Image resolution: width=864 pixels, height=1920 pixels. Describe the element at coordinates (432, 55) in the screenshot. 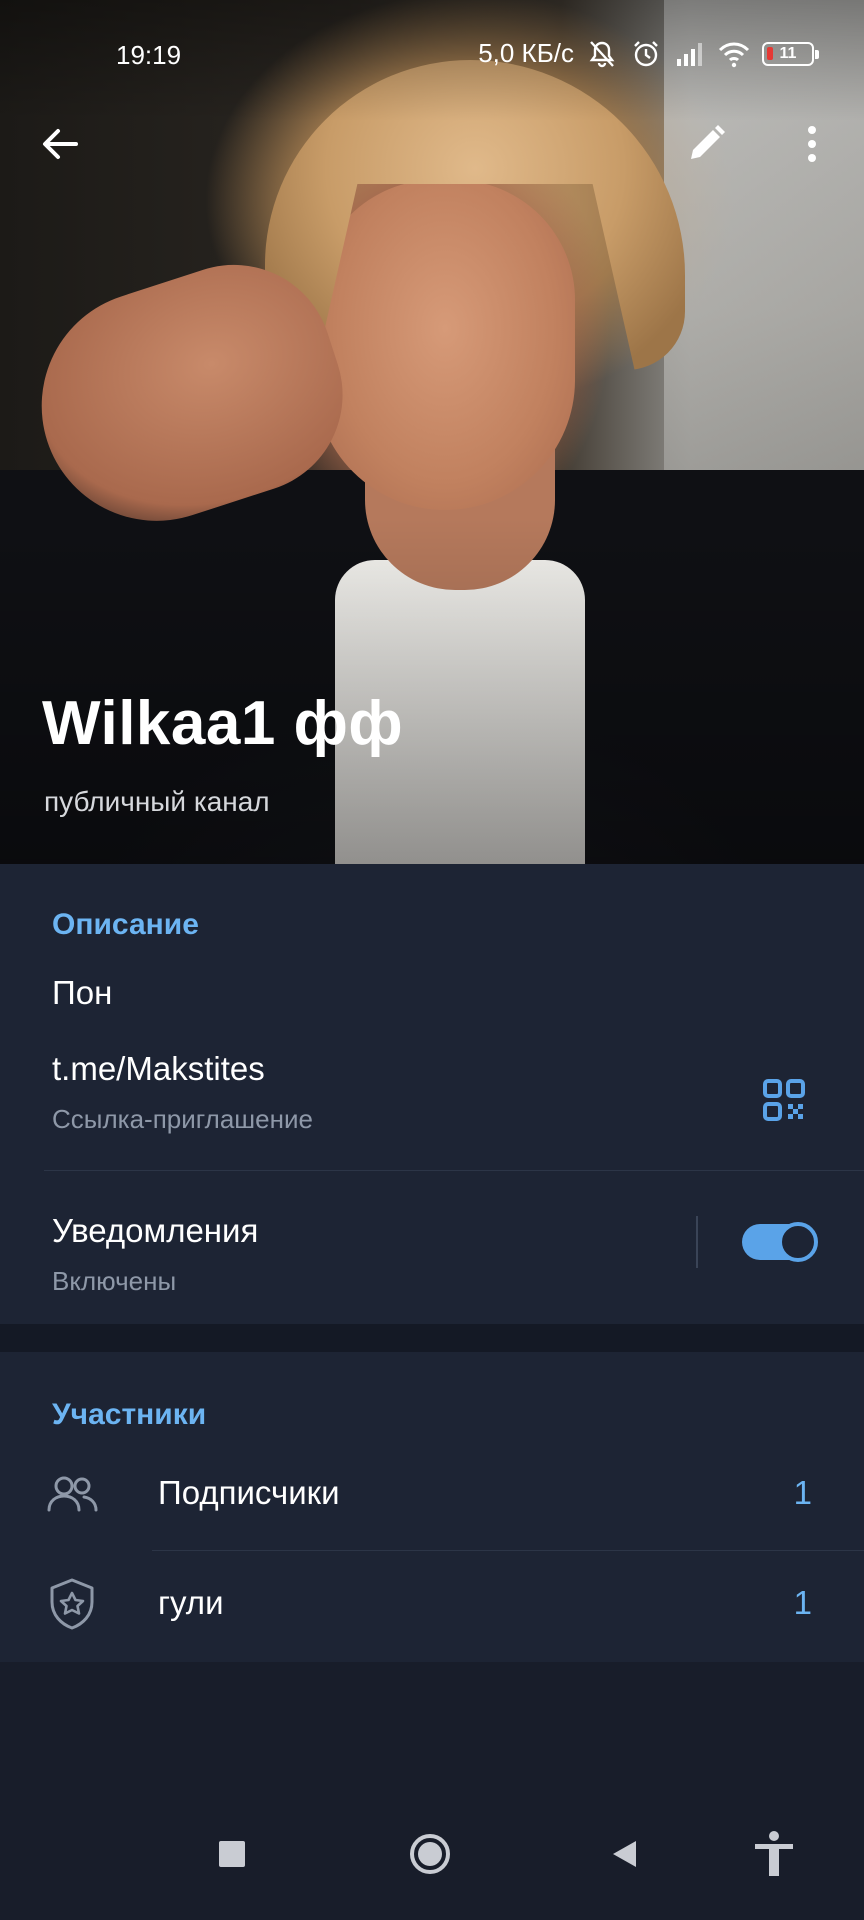

I see `status-bar: 19:19 5,0 КБ/с 11` at that location.